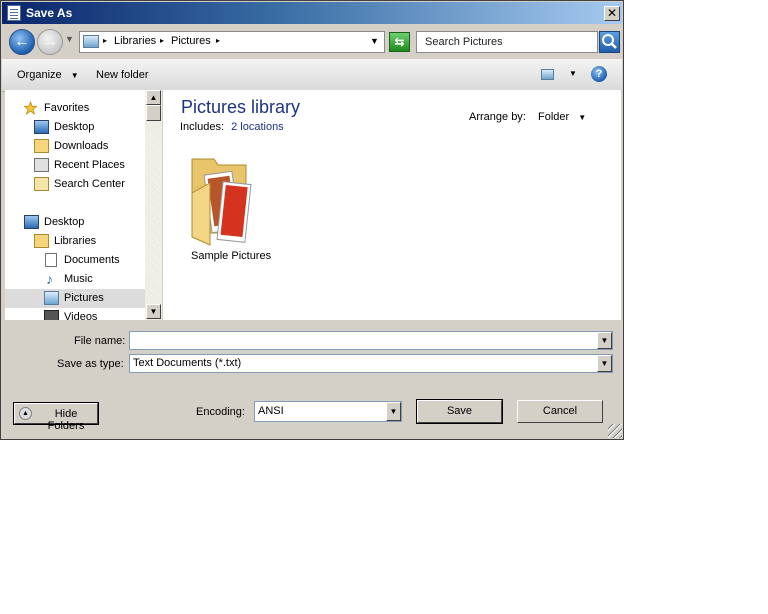 This screenshot has width=768, height=614. I want to click on nav-favorites-label: Favorites, so click(67, 108).